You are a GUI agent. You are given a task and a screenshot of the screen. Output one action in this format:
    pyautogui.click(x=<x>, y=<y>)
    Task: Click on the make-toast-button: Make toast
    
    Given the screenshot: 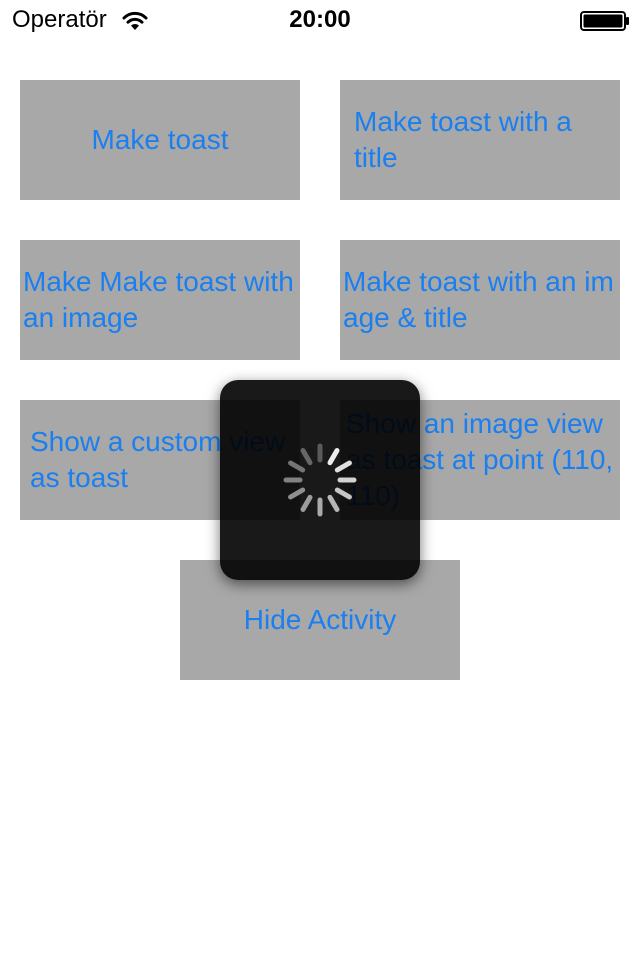 What is the action you would take?
    pyautogui.click(x=160, y=140)
    